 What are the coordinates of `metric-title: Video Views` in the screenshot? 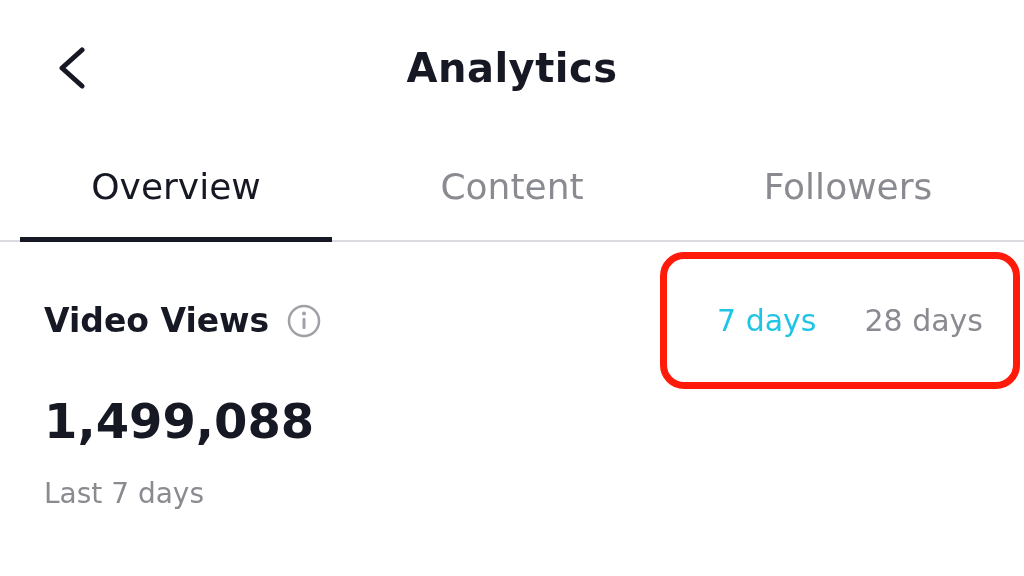 It's located at (157, 320).